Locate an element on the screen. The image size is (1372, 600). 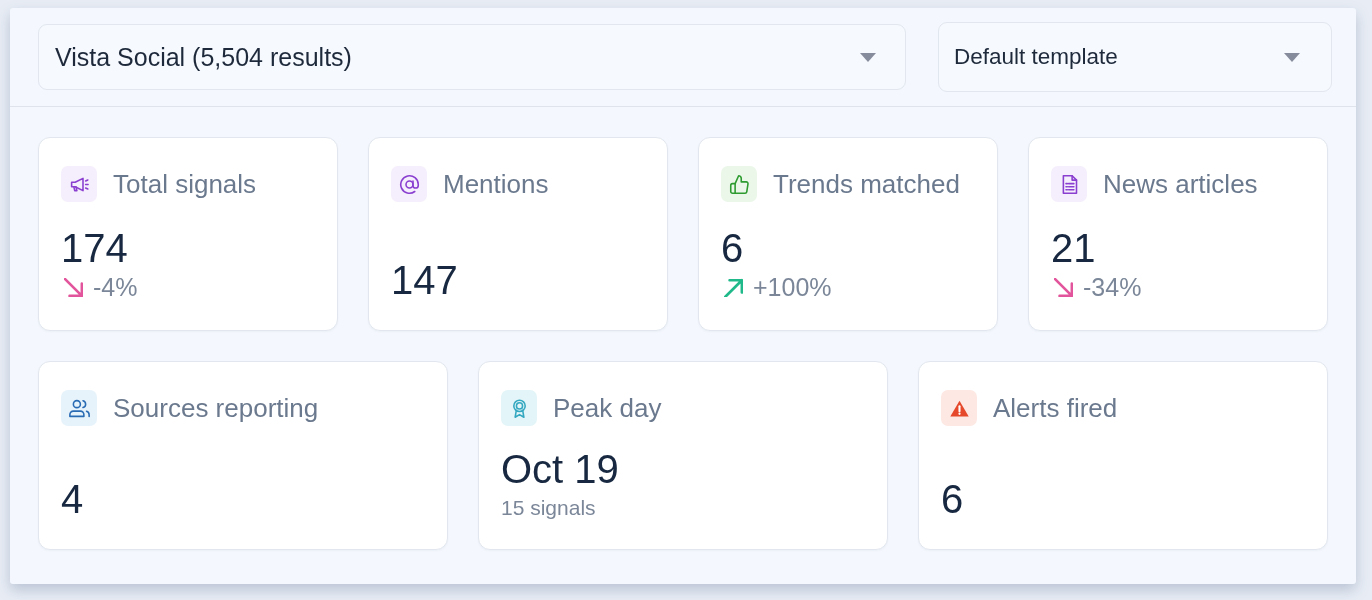
stat-label: News articles is located at coordinates (1180, 184).